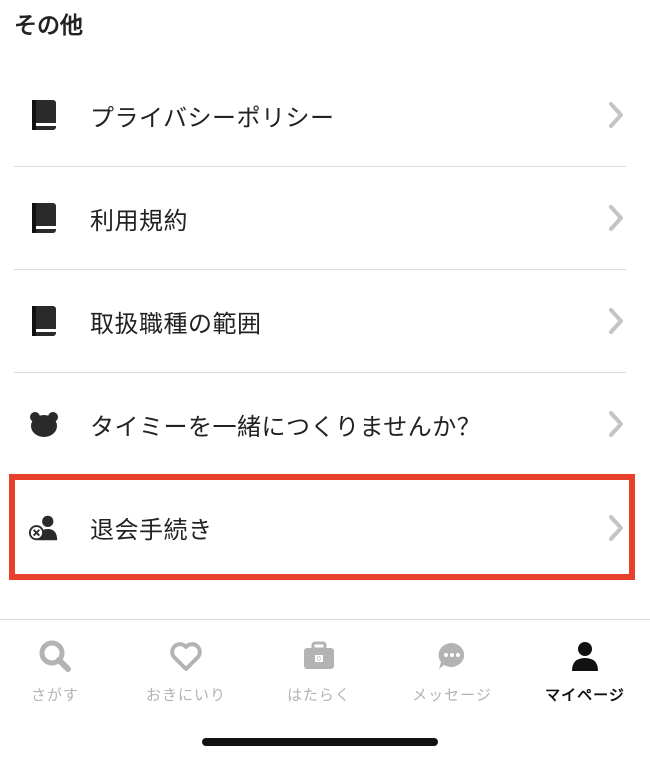 Image resolution: width=650 pixels, height=759 pixels. I want to click on tab-label: マイページ, so click(585, 695).